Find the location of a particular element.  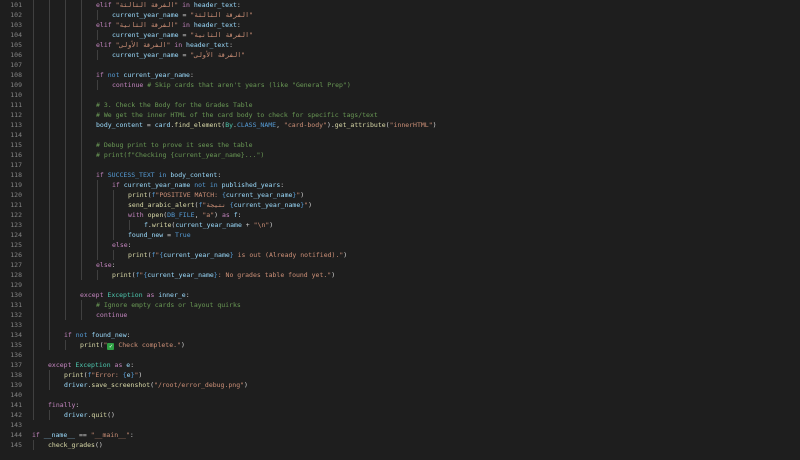

code-line: 124 found_new = True is located at coordinates (400, 235).